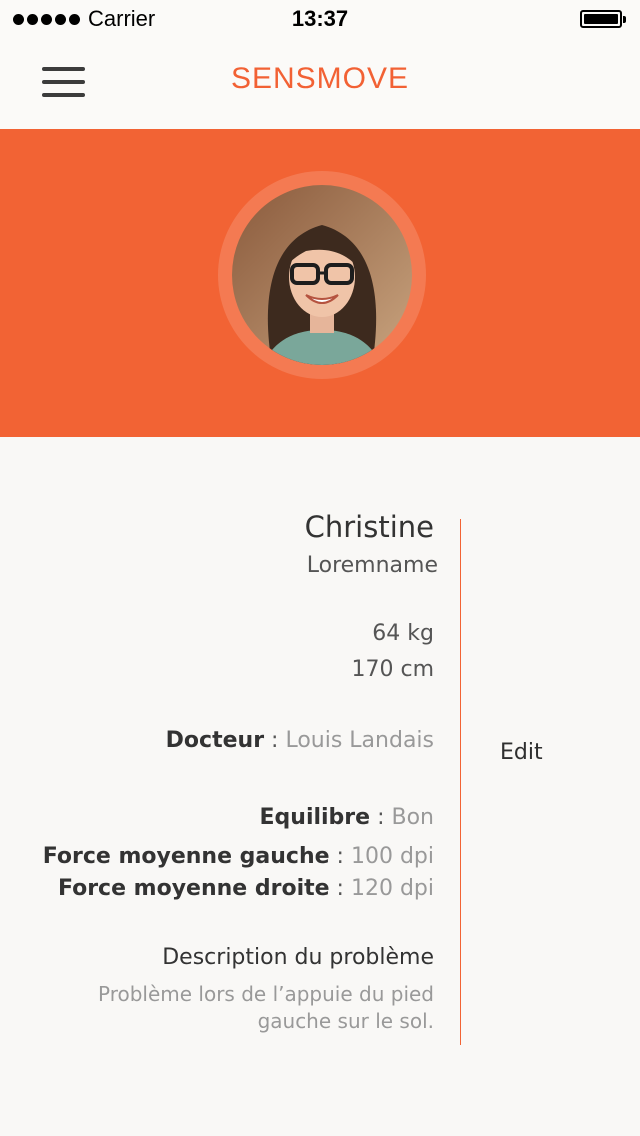 This screenshot has width=640, height=1136. What do you see at coordinates (298, 957) in the screenshot?
I see `description-title: Description du problème` at bounding box center [298, 957].